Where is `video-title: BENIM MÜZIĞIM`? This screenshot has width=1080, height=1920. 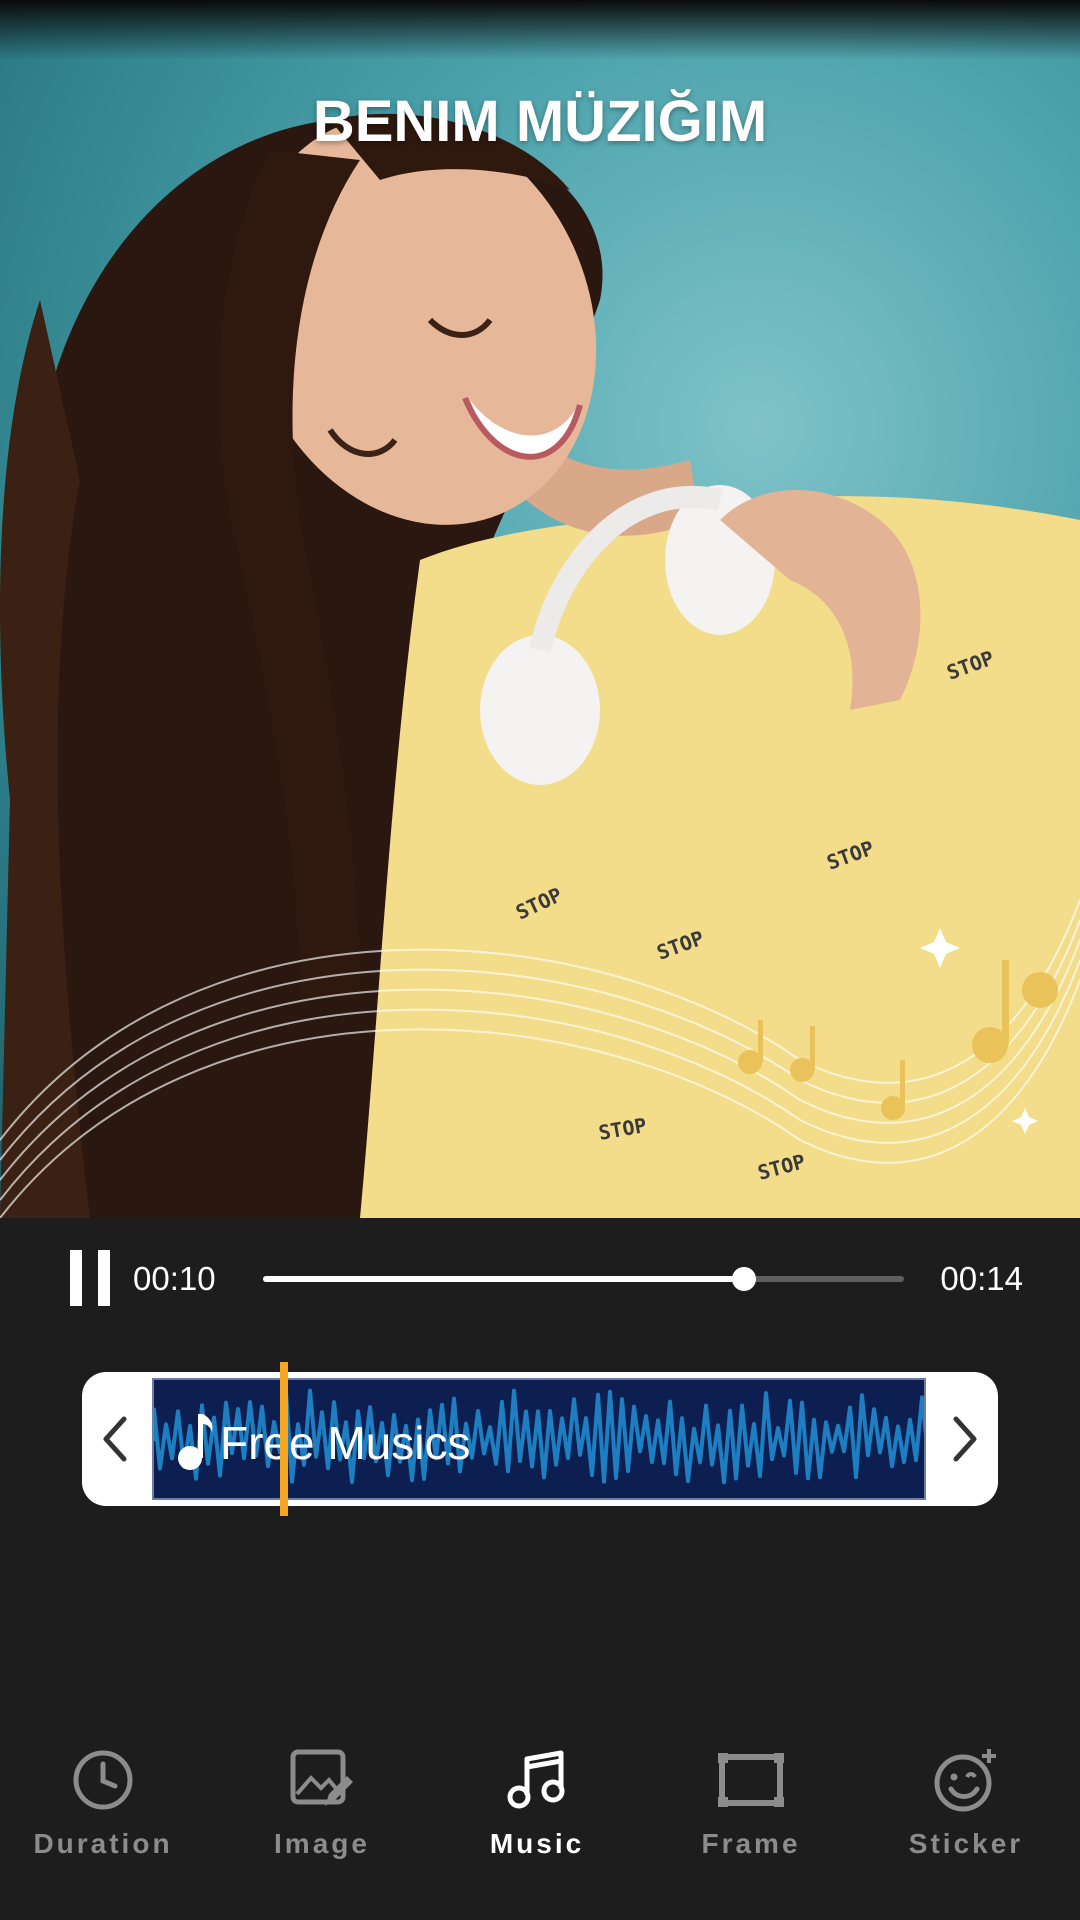 video-title: BENIM MÜZIĞIM is located at coordinates (540, 121).